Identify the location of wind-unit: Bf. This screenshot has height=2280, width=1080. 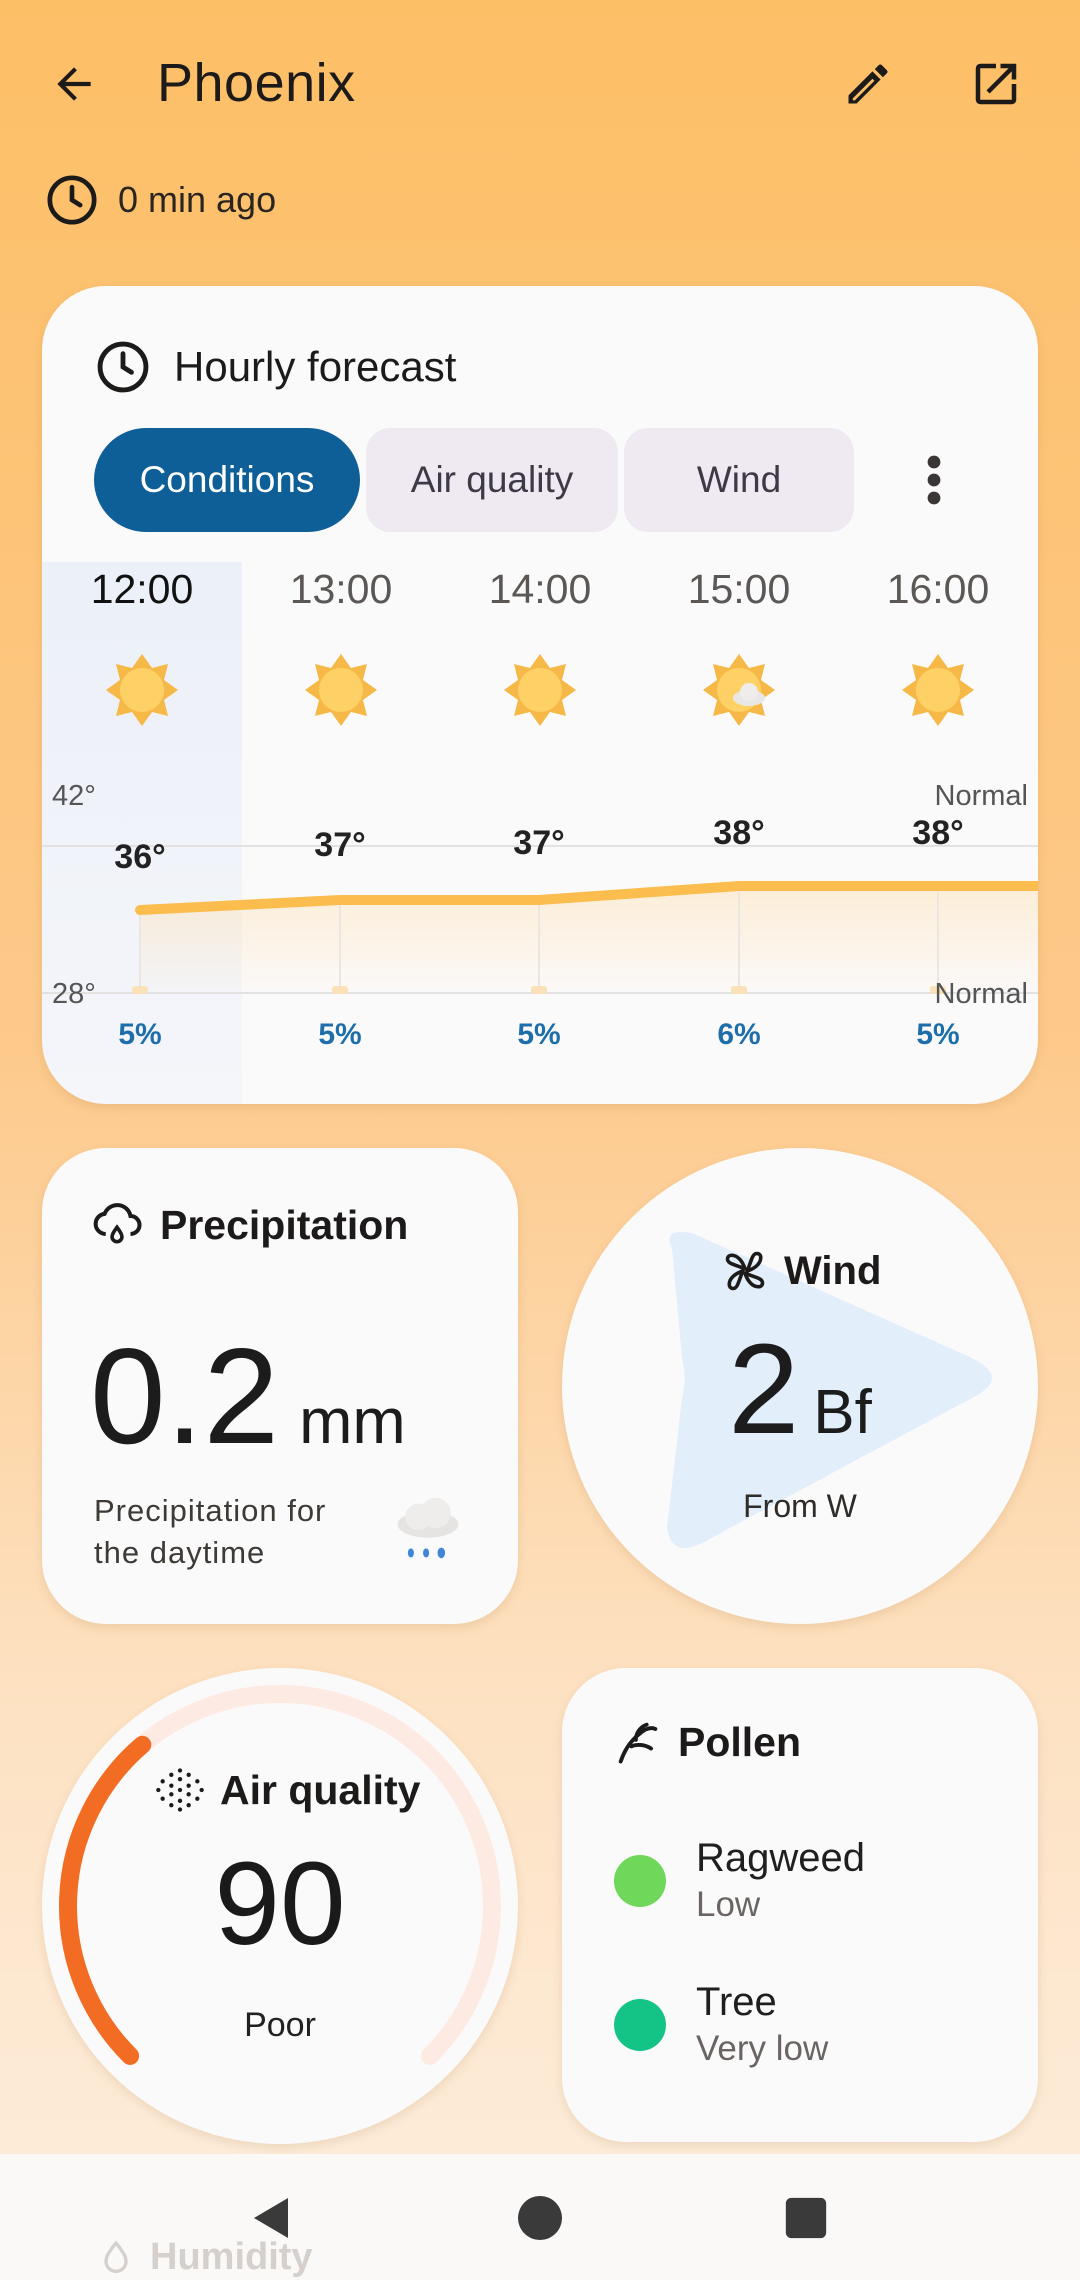
(842, 1412).